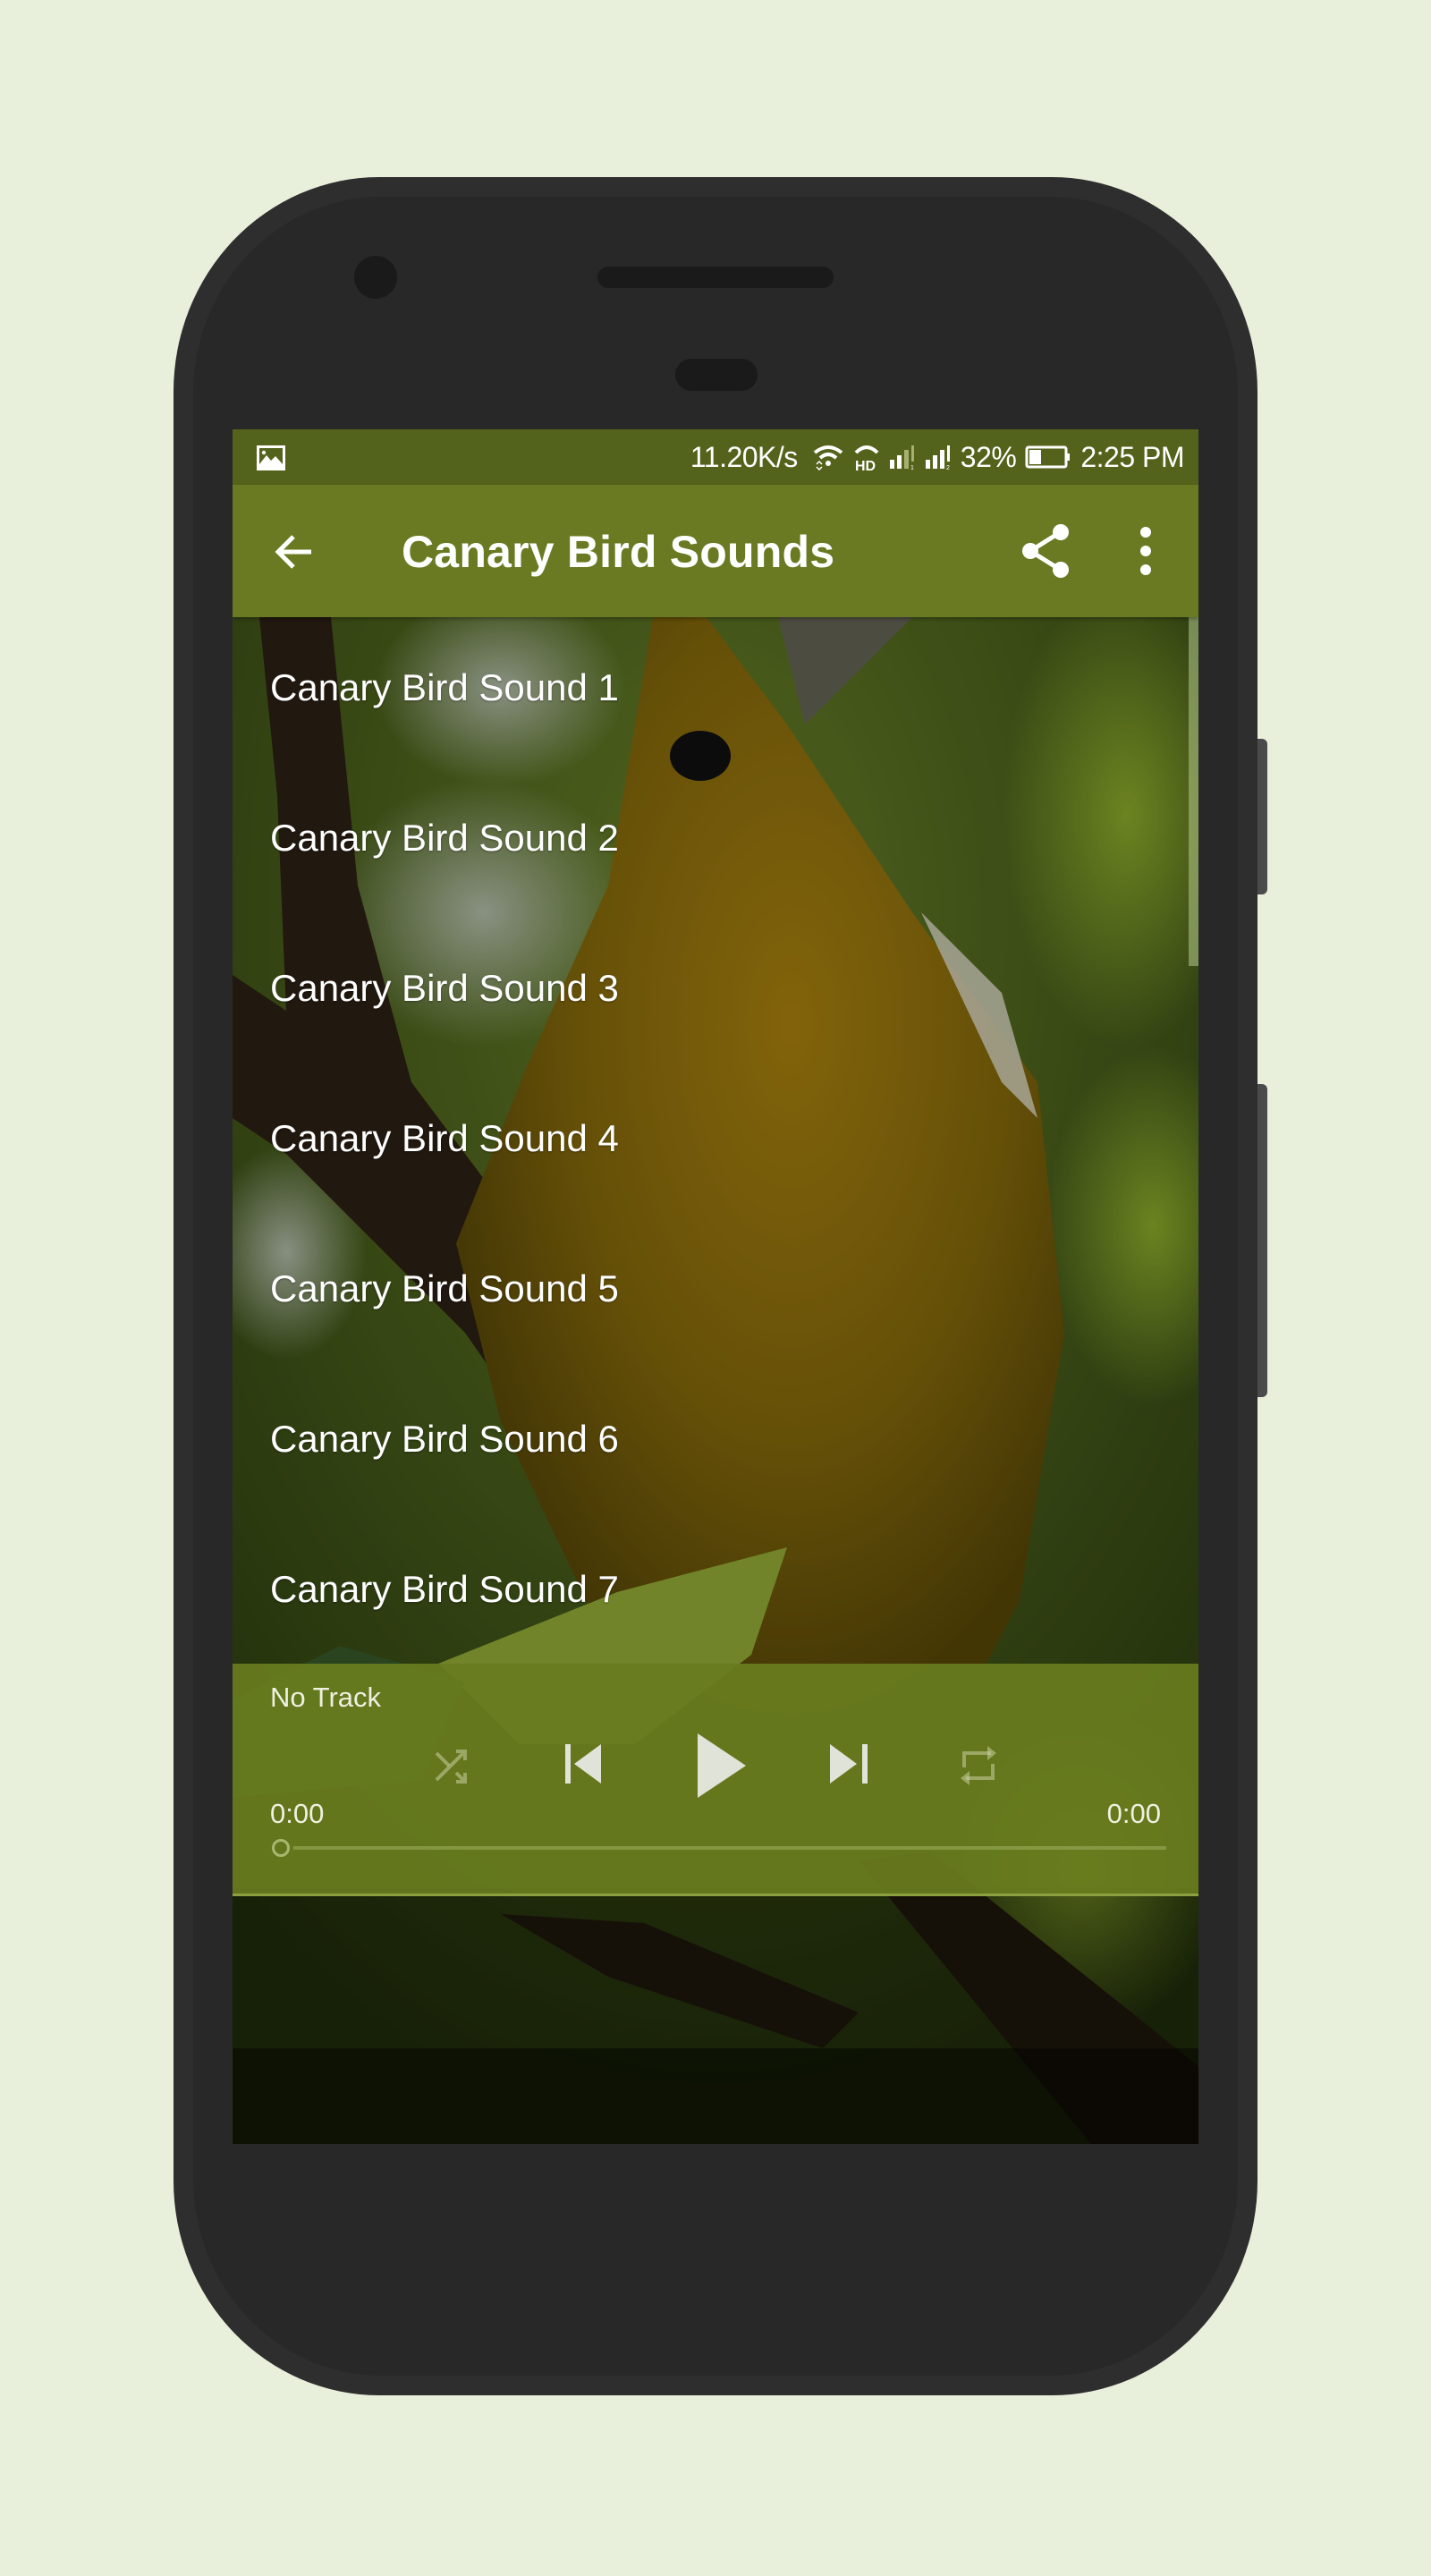 The image size is (1431, 2576). Describe the element at coordinates (298, 1813) in the screenshot. I see `elapsed-time: 0:00` at that location.